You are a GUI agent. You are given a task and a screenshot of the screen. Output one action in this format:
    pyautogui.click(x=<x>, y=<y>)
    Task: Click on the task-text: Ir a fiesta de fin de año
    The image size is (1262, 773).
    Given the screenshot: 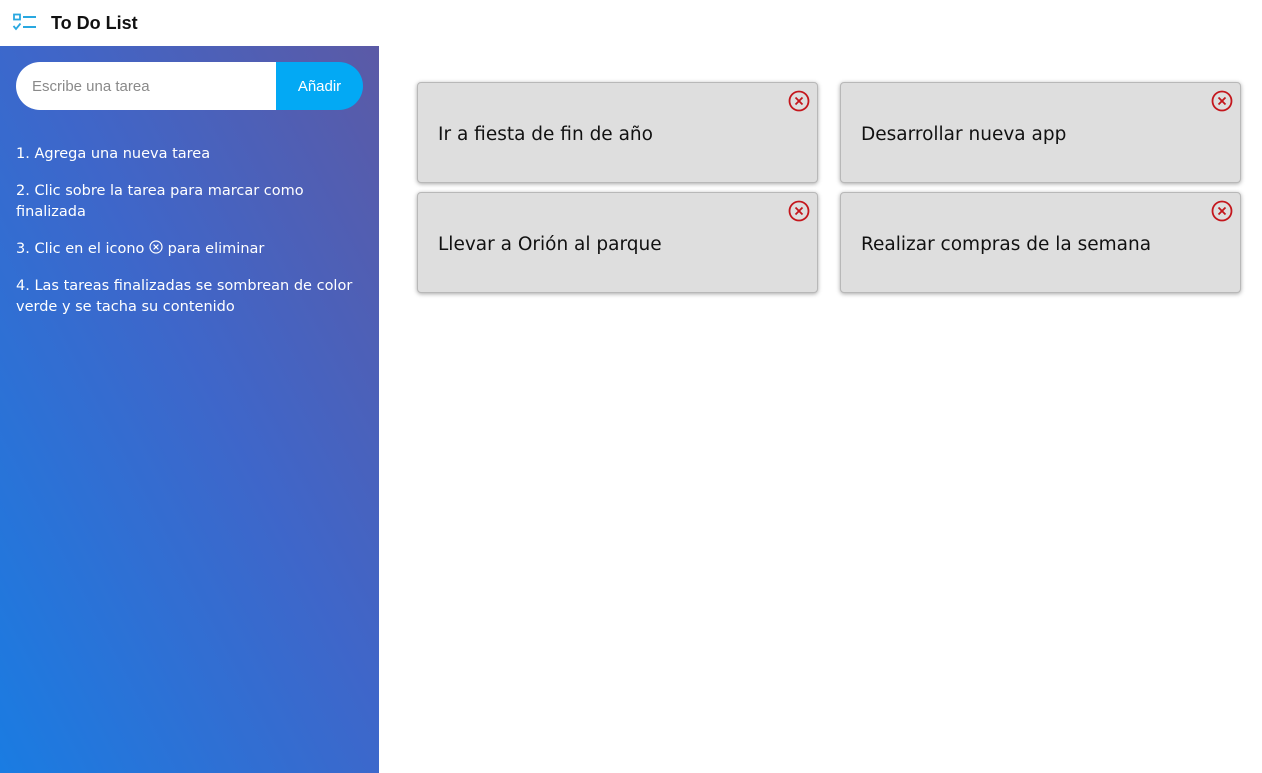 What is the action you would take?
    pyautogui.click(x=545, y=134)
    